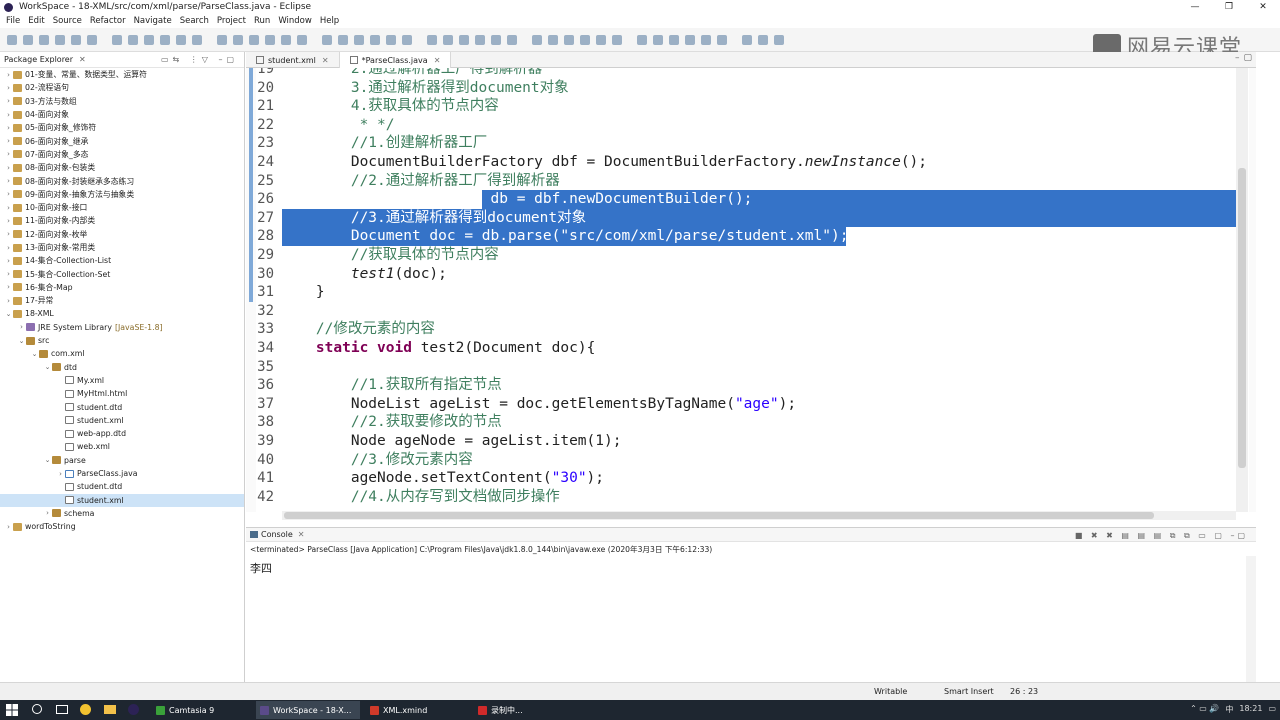  I want to click on code-line: 21 4.获取具体的节点内容, so click(746, 106).